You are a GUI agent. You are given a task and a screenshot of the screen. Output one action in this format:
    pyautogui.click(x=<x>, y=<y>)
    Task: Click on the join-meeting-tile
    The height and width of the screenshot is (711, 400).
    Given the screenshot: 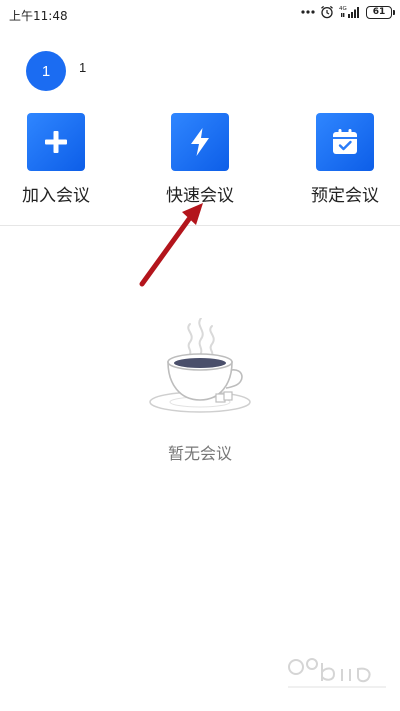 What is the action you would take?
    pyautogui.click(x=56, y=142)
    